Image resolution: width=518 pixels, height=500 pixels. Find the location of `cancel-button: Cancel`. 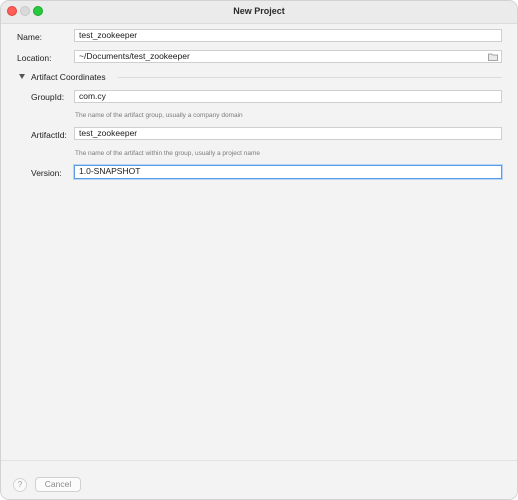

cancel-button: Cancel is located at coordinates (58, 484).